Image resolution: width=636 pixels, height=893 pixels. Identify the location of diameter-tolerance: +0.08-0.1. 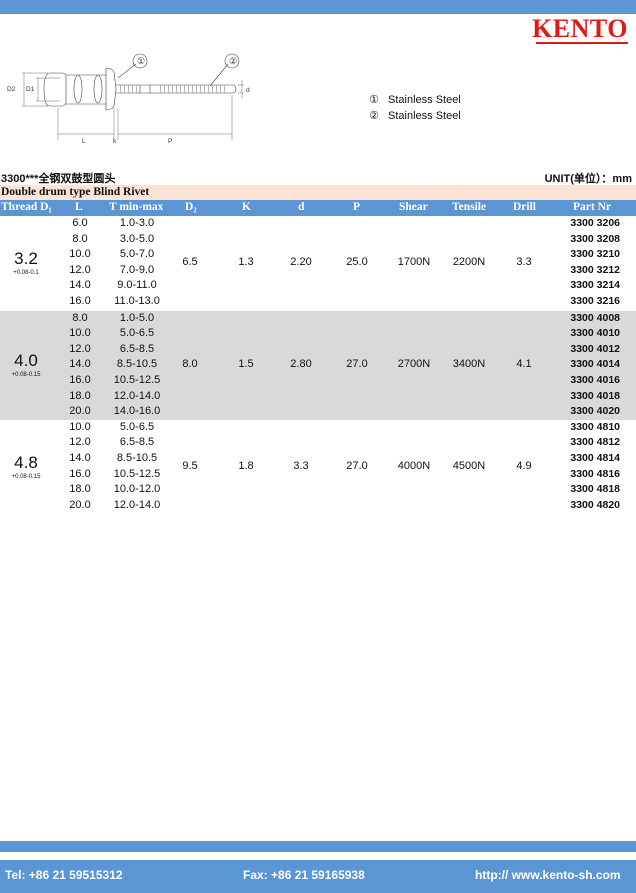
(26, 272).